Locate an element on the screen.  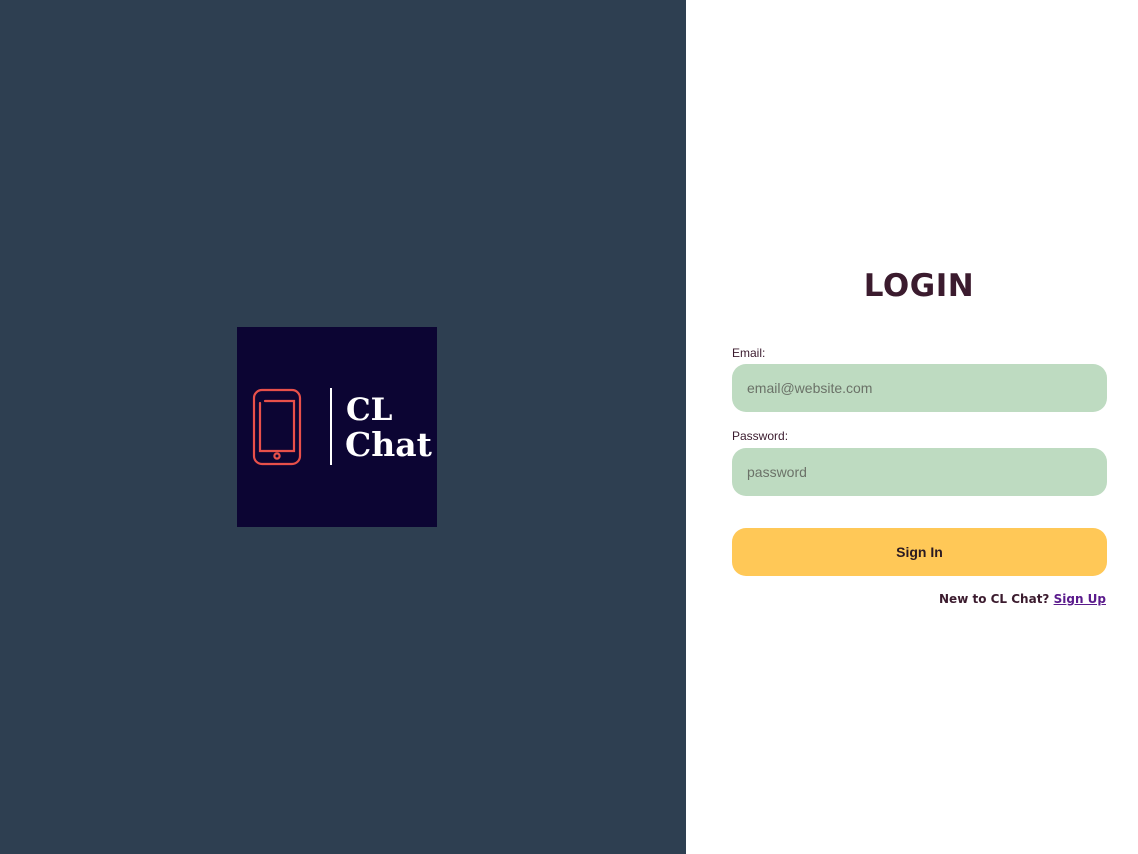
logo-text-line1: CL is located at coordinates (369, 410).